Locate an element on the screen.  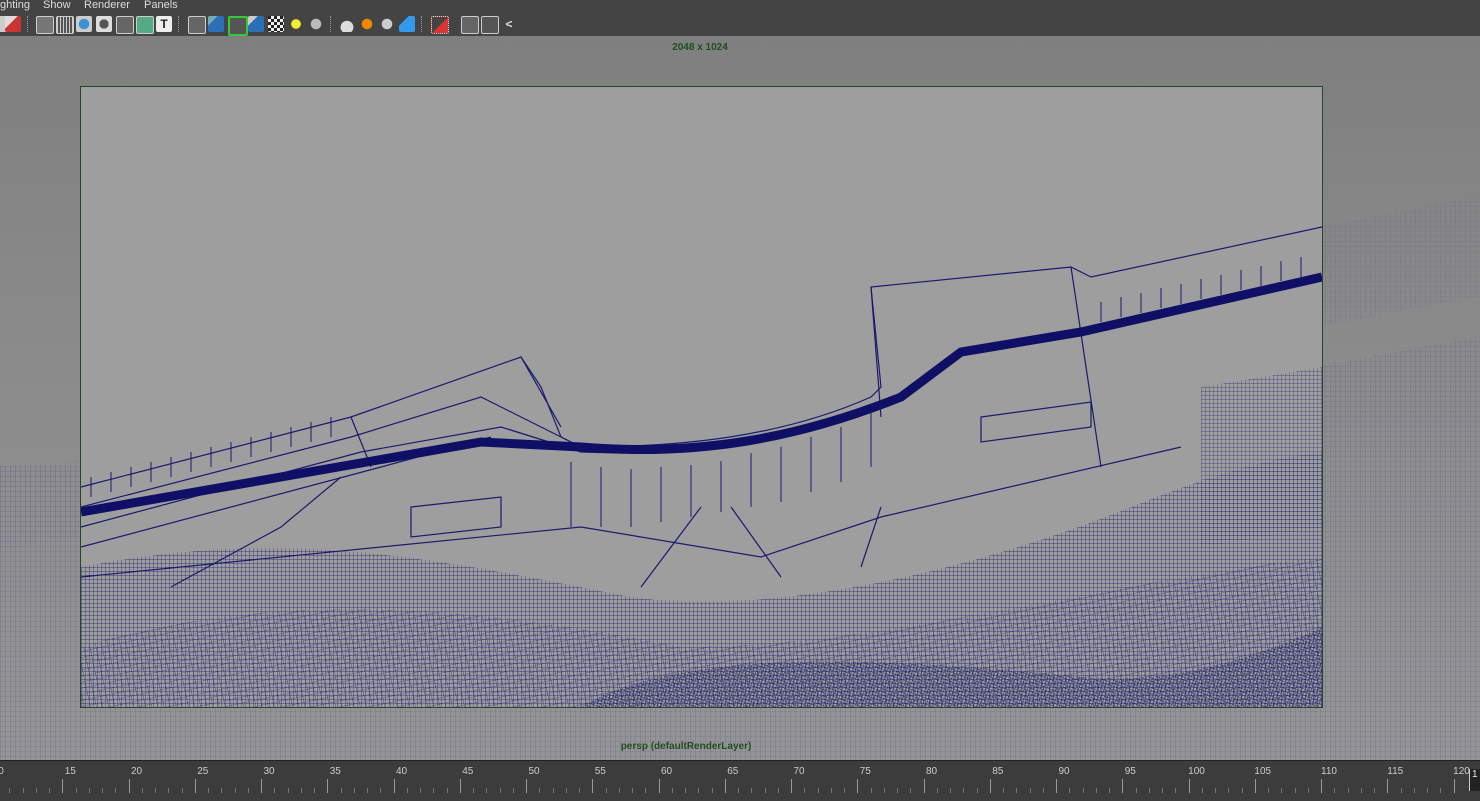
menu-lighting: ghting is located at coordinates (15, 5).